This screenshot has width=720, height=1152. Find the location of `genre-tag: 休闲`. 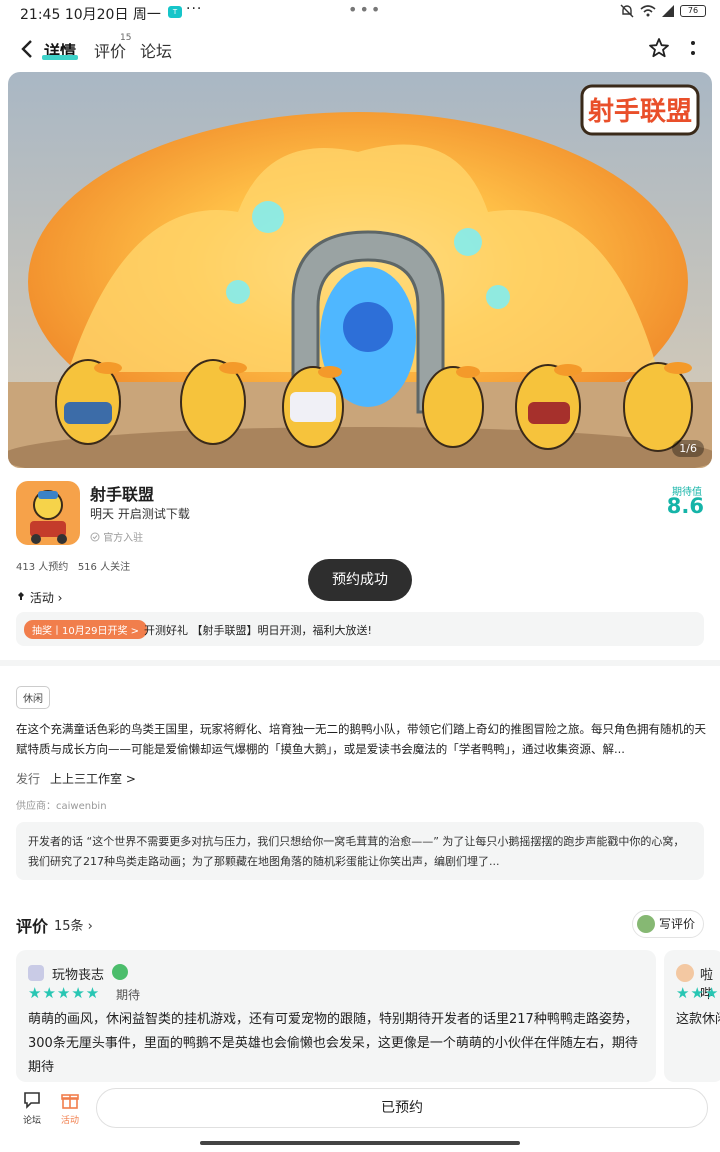

genre-tag: 休闲 is located at coordinates (33, 697).